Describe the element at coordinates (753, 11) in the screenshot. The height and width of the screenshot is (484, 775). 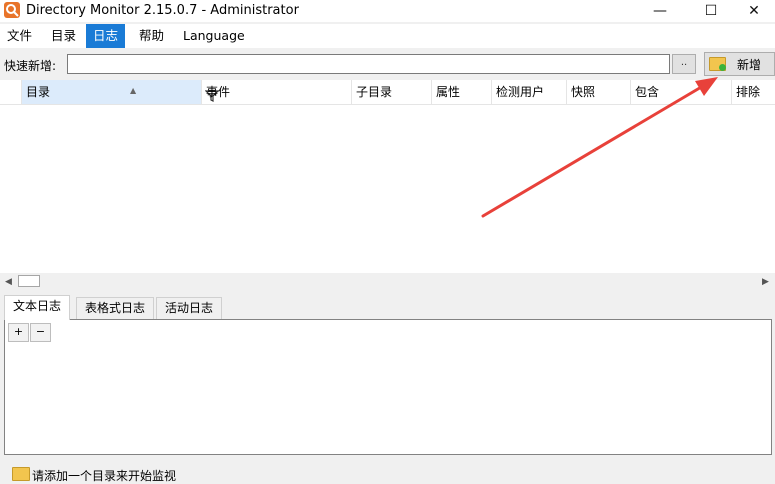
I see `close-button: ✕` at that location.